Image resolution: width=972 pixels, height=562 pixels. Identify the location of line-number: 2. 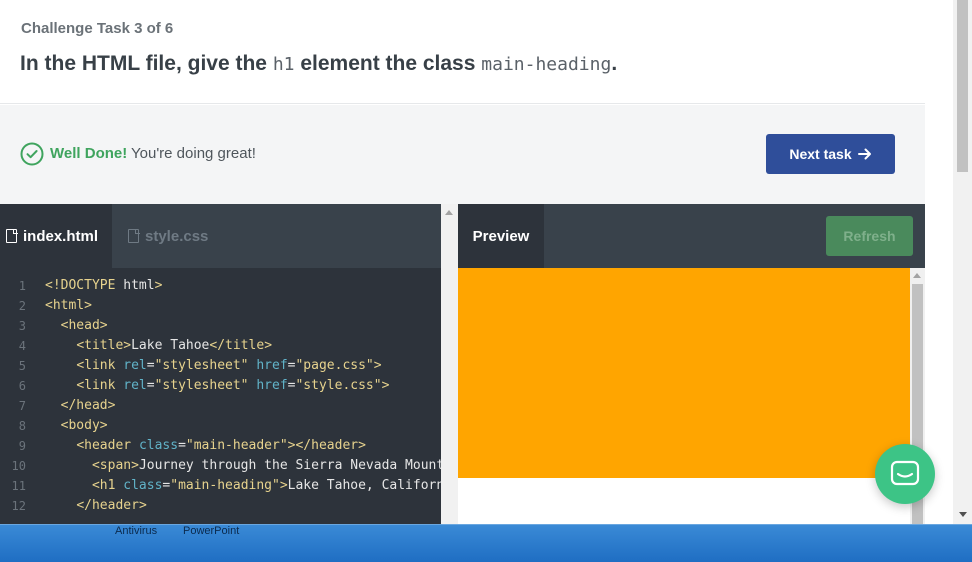
(22, 306).